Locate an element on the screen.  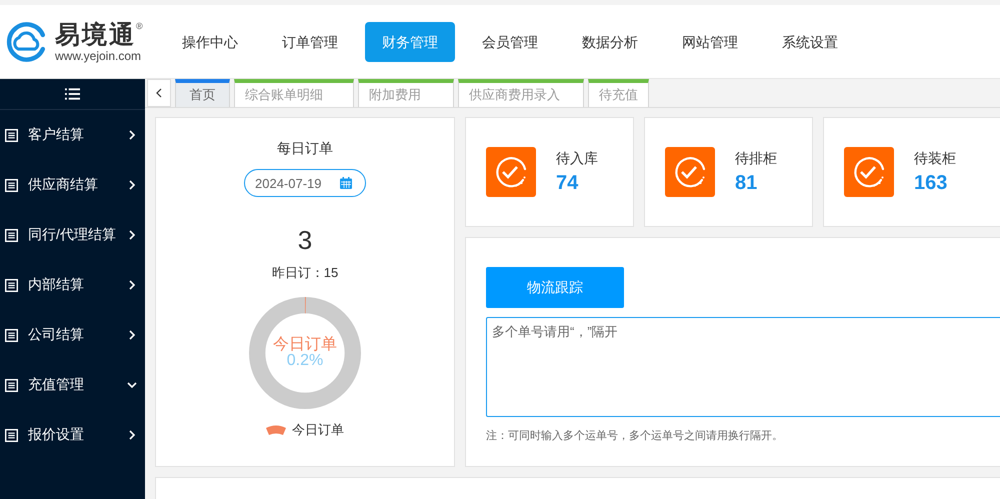
stat-label: 待排柜 is located at coordinates (756, 159).